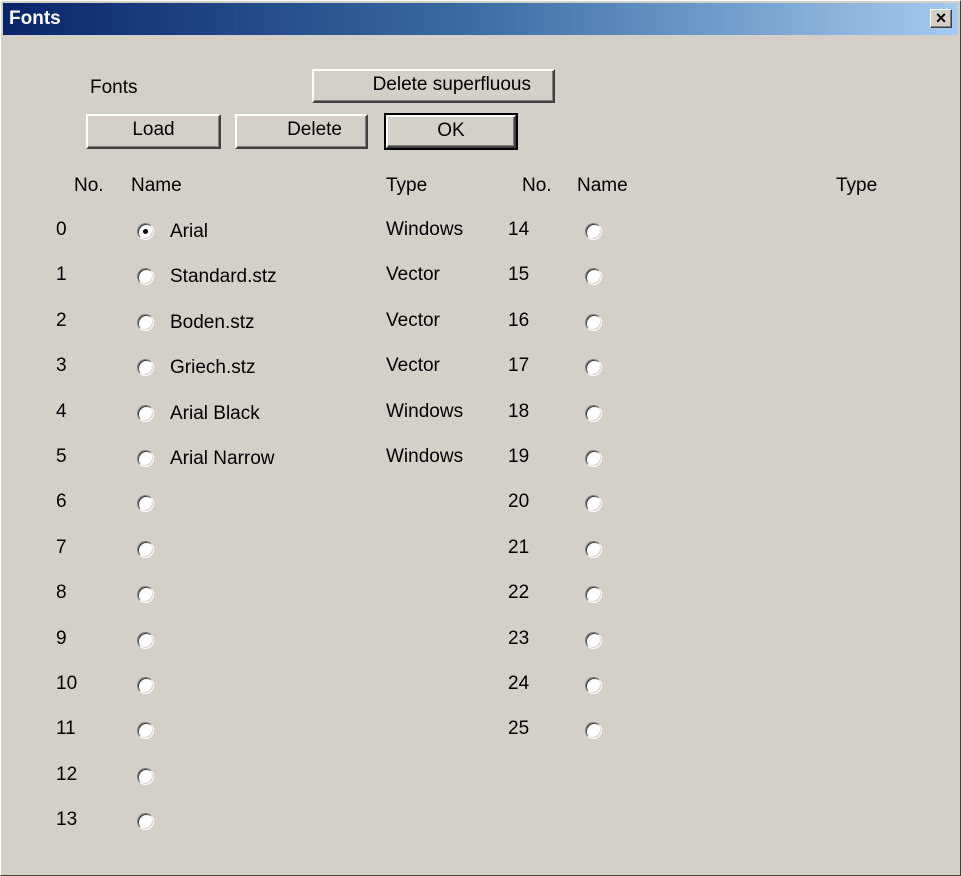  I want to click on font-number: 4, so click(61, 411).